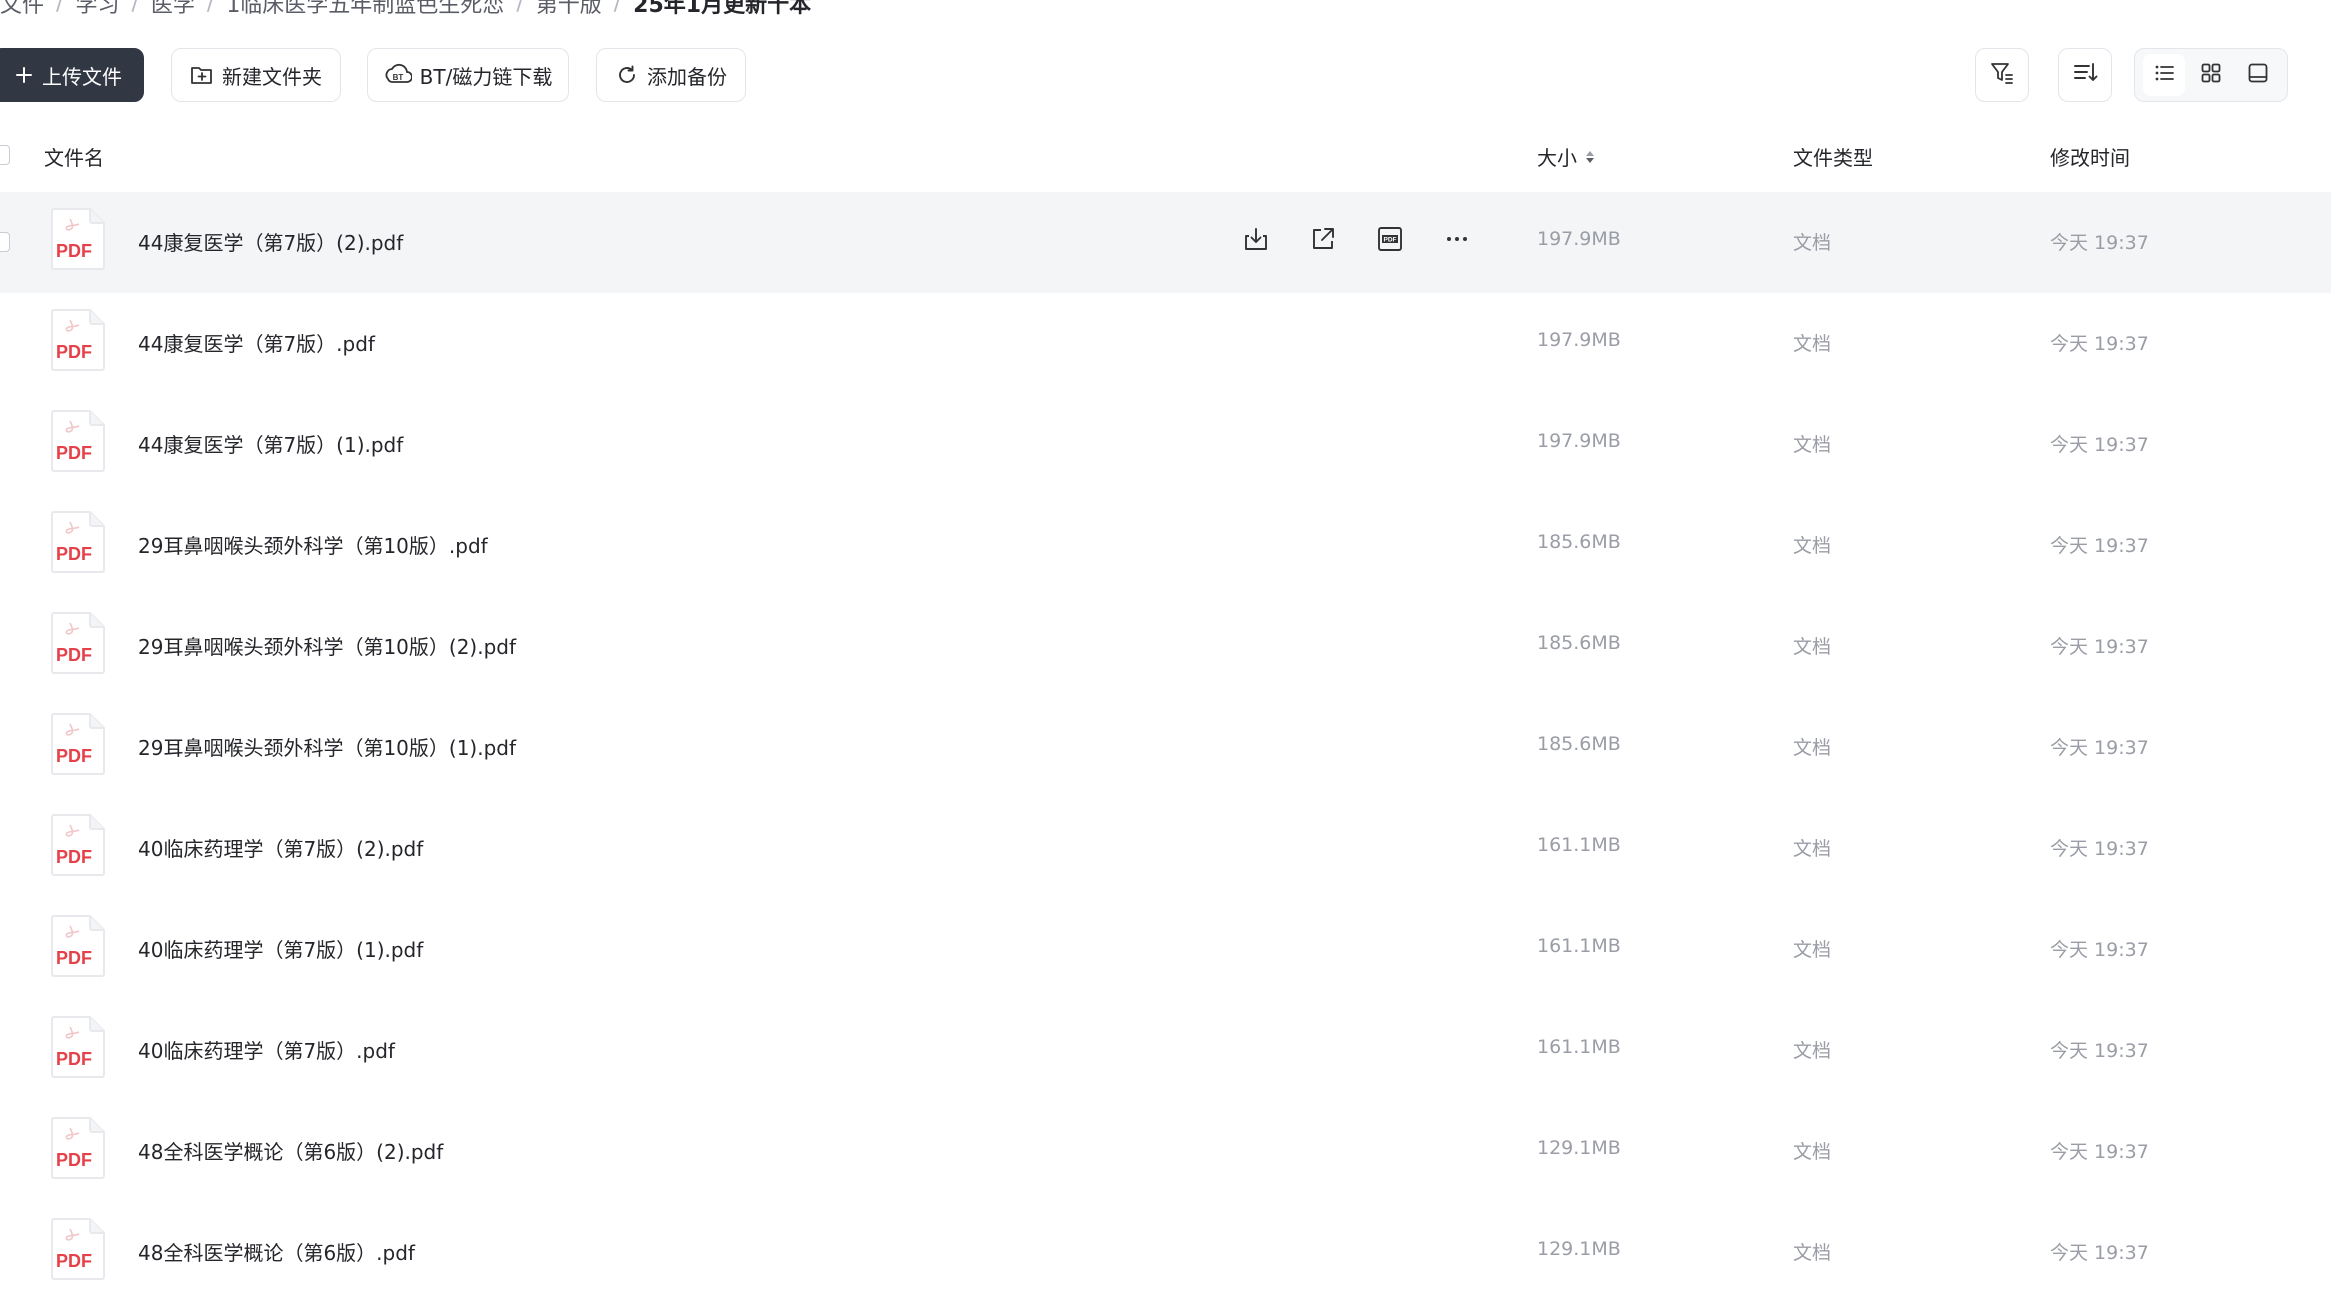 The width and height of the screenshot is (2331, 1295). Describe the element at coordinates (1165, 343) in the screenshot. I see `table-row: PDF 44康复医学（第7版）.pdf PDF` at that location.